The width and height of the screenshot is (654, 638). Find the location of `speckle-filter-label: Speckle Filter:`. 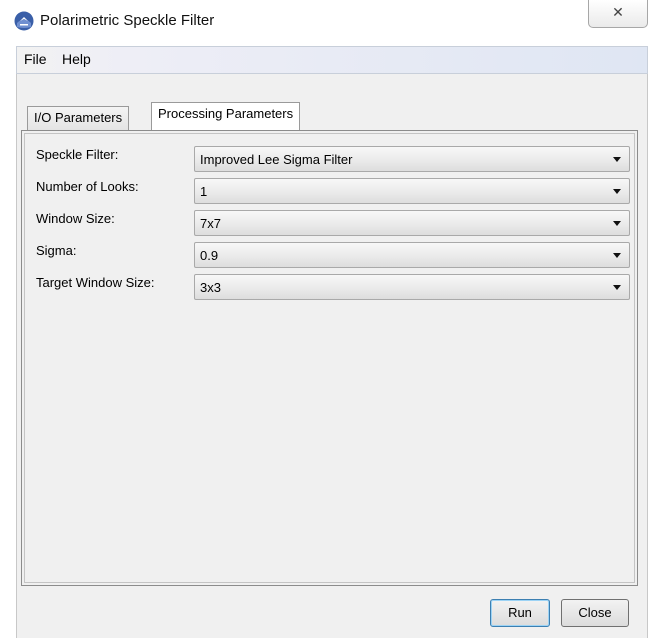

speckle-filter-label: Speckle Filter: is located at coordinates (77, 154).